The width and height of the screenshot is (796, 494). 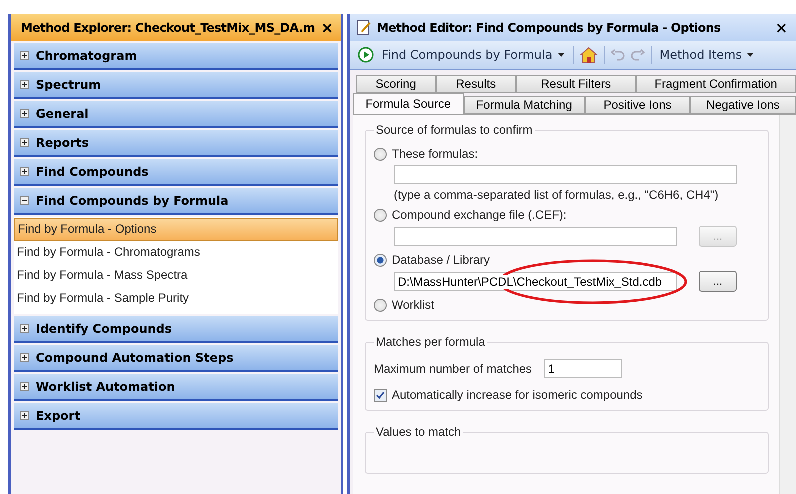 What do you see at coordinates (168, 27) in the screenshot?
I see `panel-title: Method Explorer: Checkout_TestMix_MS_DA.m` at bounding box center [168, 27].